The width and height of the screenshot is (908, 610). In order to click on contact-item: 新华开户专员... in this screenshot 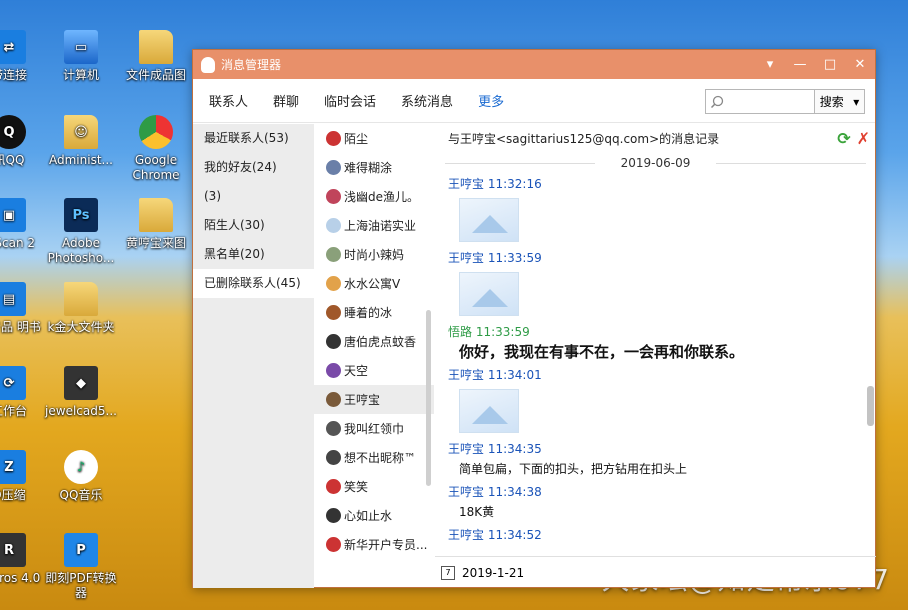, I will do `click(374, 542)`.